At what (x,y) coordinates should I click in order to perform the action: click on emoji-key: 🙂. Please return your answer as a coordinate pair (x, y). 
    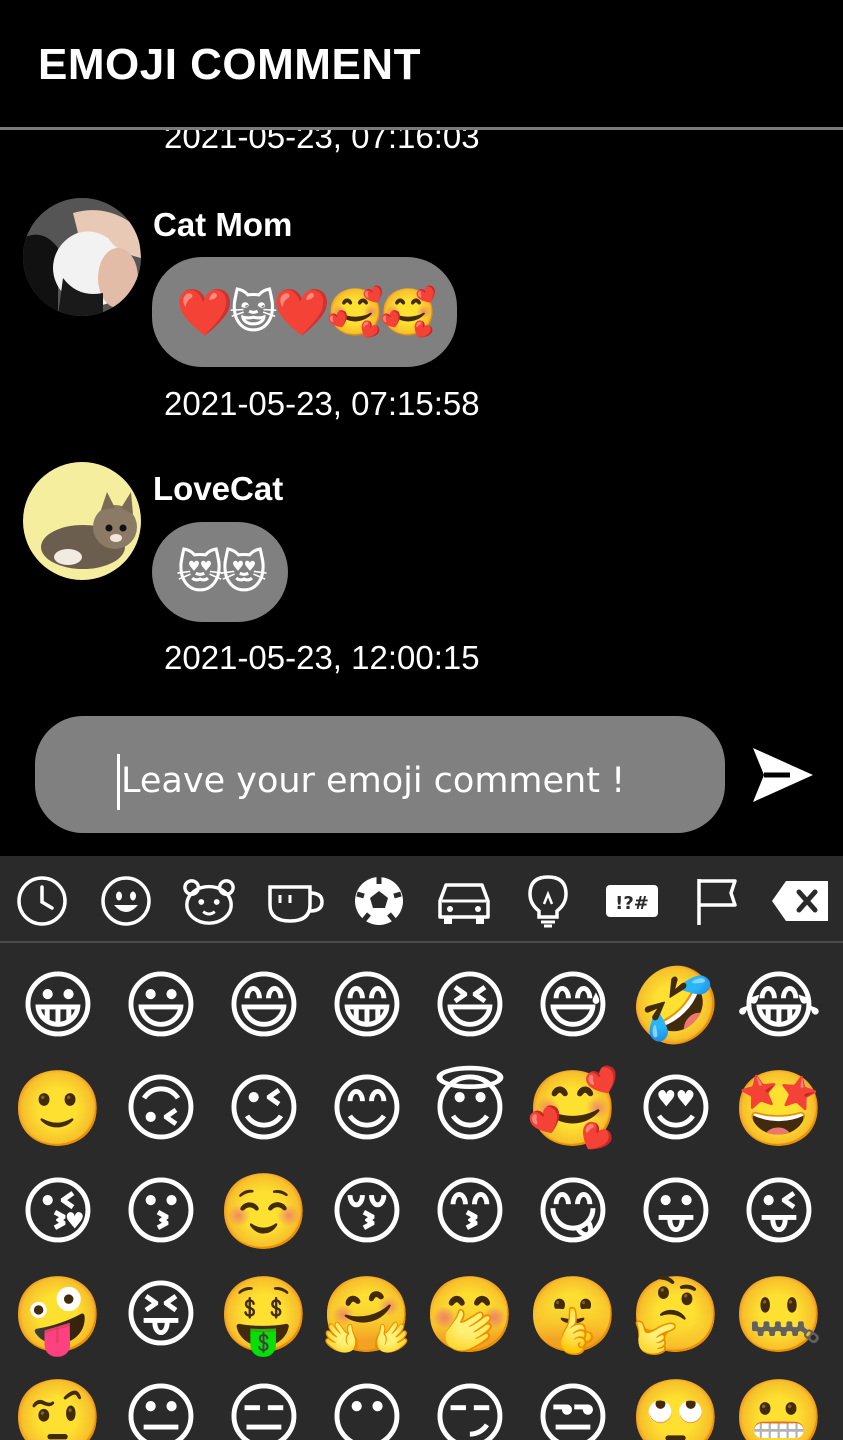
    Looking at the image, I should click on (58, 1109).